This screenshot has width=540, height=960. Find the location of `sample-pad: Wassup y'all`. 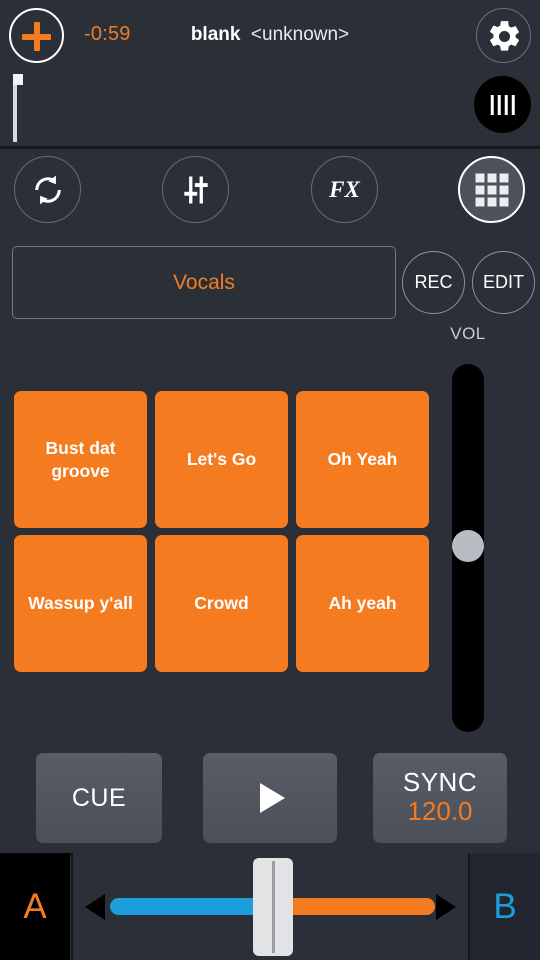

sample-pad: Wassup y'all is located at coordinates (80, 603).